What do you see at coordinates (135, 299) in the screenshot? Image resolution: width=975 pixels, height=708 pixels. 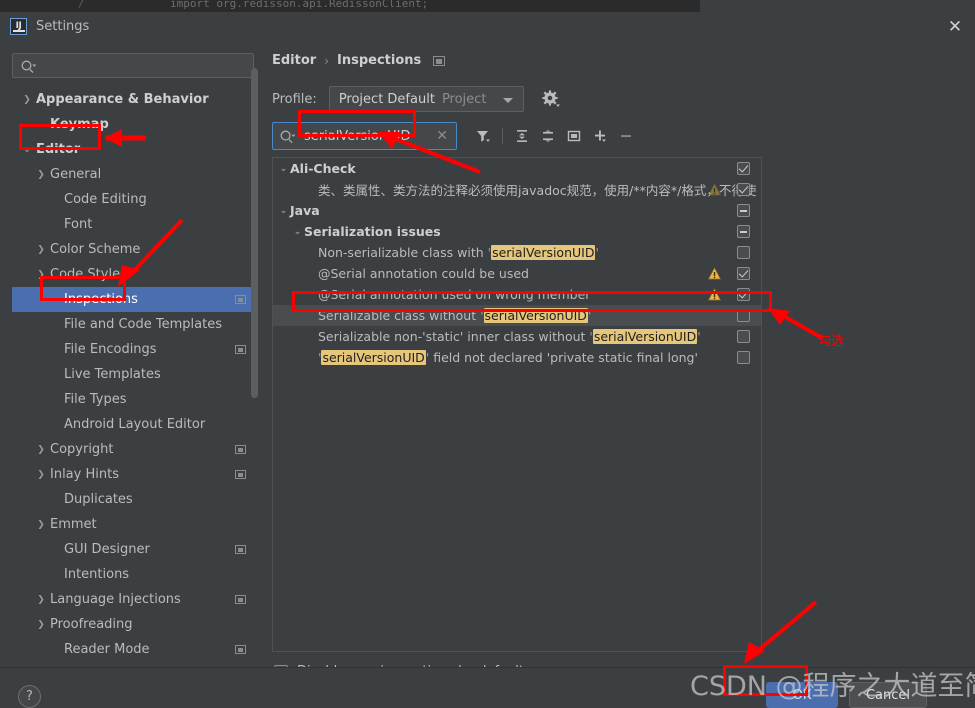 I see `sidebar-item-inspections: Inspections` at bounding box center [135, 299].